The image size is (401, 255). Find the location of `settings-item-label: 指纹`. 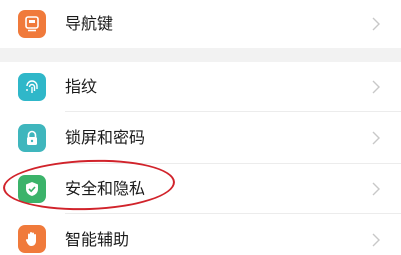

settings-item-label: 指纹 is located at coordinates (81, 86).